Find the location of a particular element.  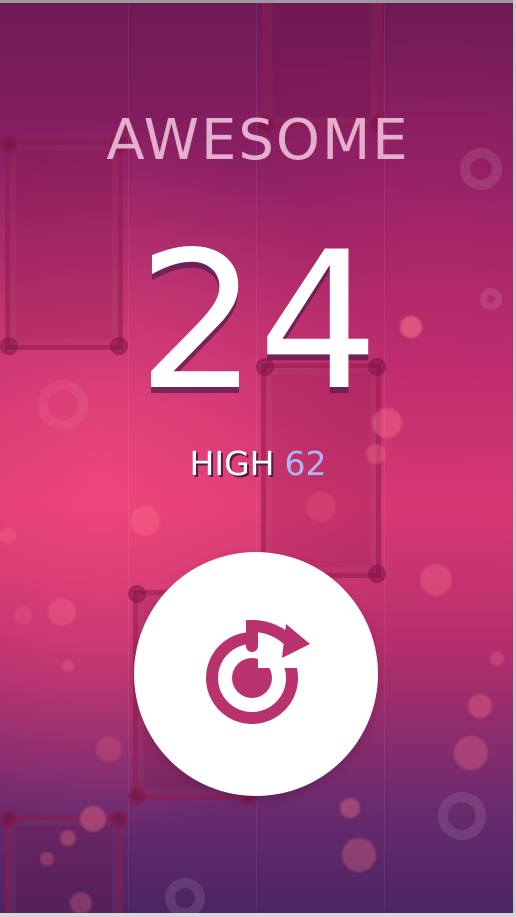

replay-button is located at coordinates (256, 674).